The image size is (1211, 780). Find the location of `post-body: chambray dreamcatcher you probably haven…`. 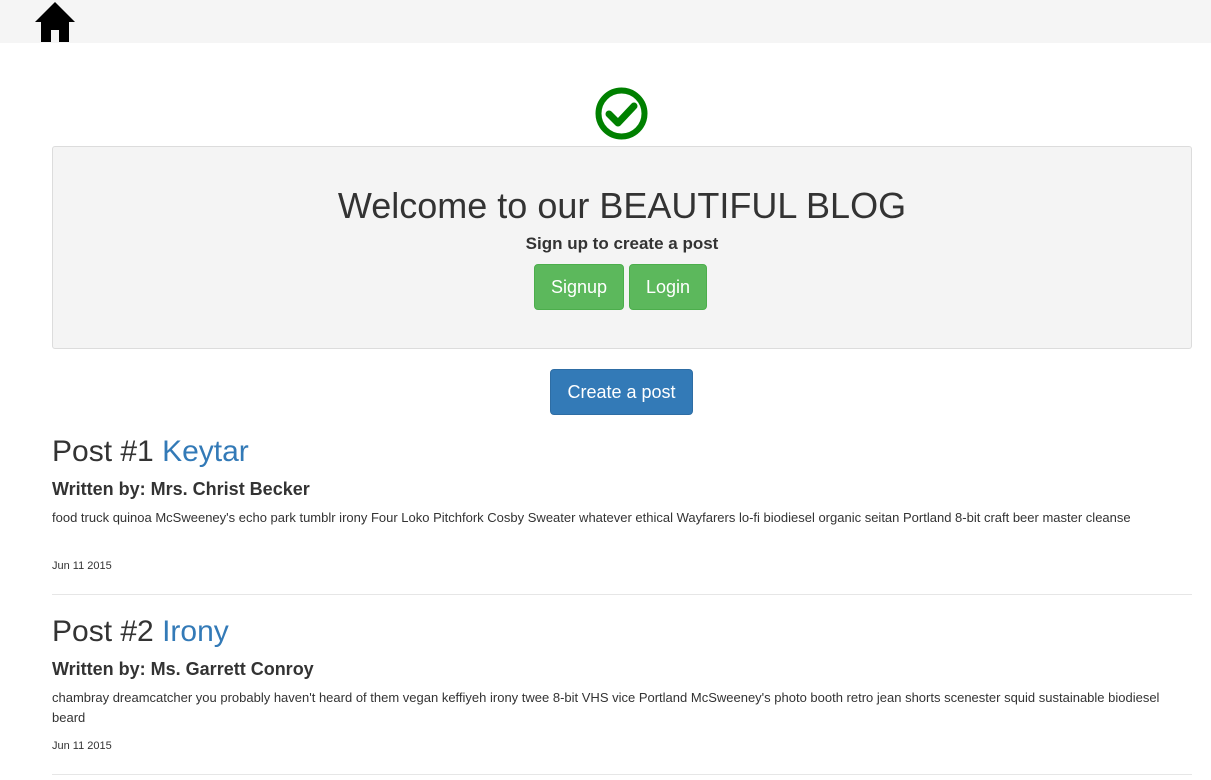

post-body: chambray dreamcatcher you probably haven… is located at coordinates (606, 707).